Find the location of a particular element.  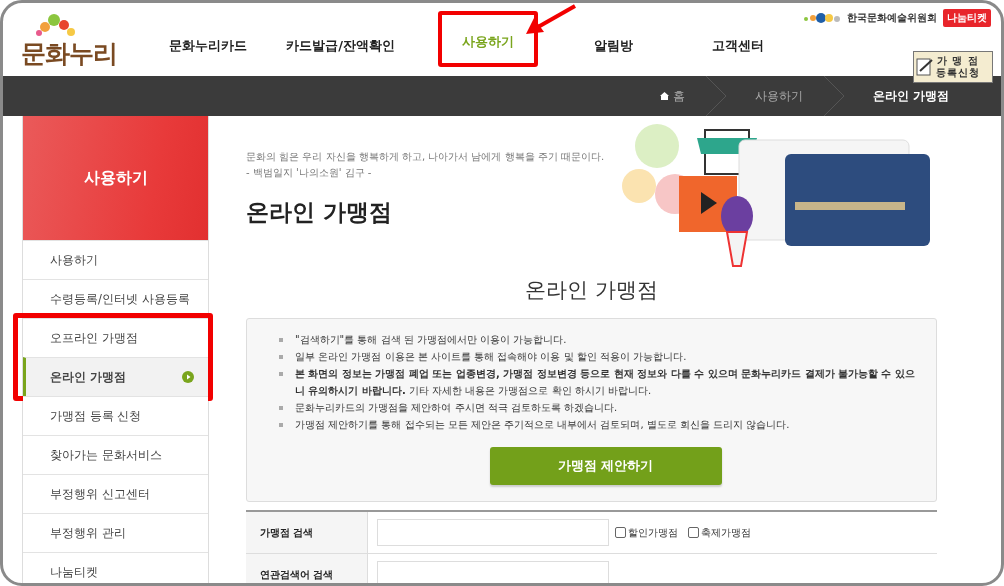

sidebar-title: 사용하기 is located at coordinates (115, 178).